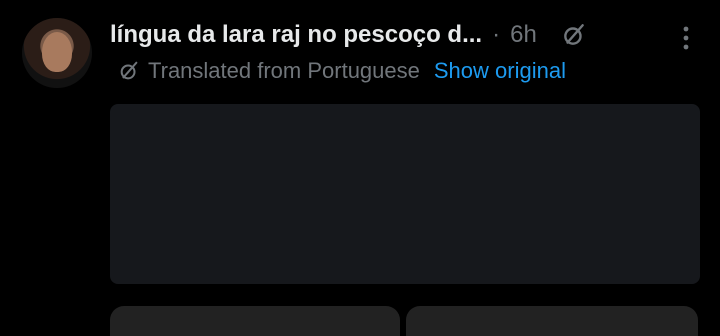  I want to click on show-original-link: Show original, so click(500, 71).